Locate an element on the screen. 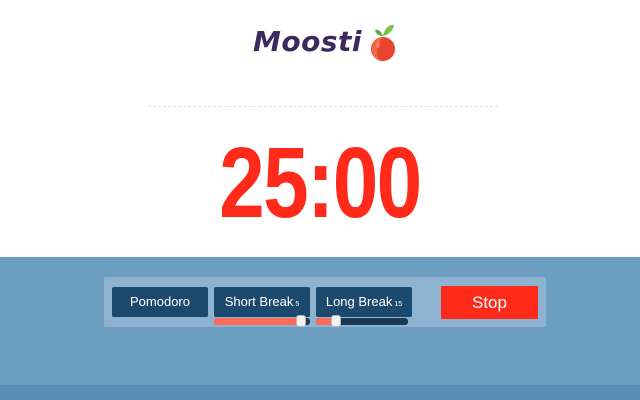  stop-label: Stop is located at coordinates (489, 302).